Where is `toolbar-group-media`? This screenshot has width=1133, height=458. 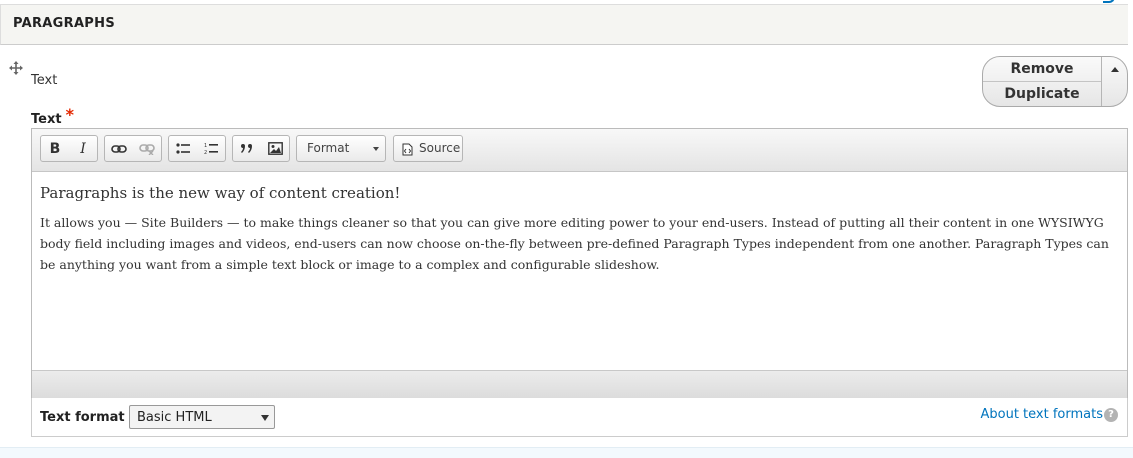 toolbar-group-media is located at coordinates (261, 148).